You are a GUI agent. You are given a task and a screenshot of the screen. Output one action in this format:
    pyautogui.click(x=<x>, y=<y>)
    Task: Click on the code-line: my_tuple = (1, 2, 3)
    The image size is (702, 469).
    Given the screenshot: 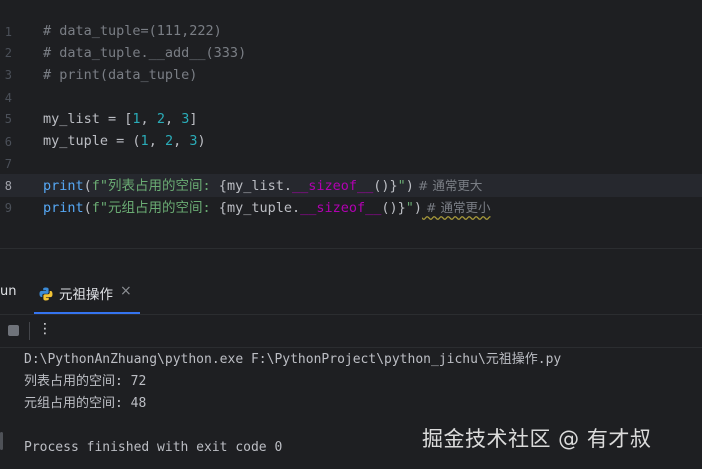 What is the action you would take?
    pyautogui.click(x=124, y=141)
    